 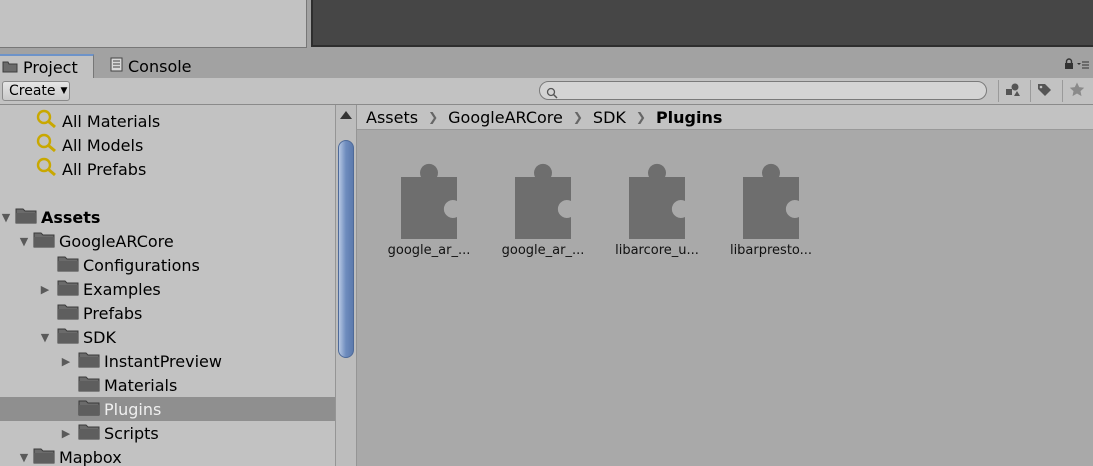 What do you see at coordinates (1076, 65) in the screenshot?
I see `tab-options-menu` at bounding box center [1076, 65].